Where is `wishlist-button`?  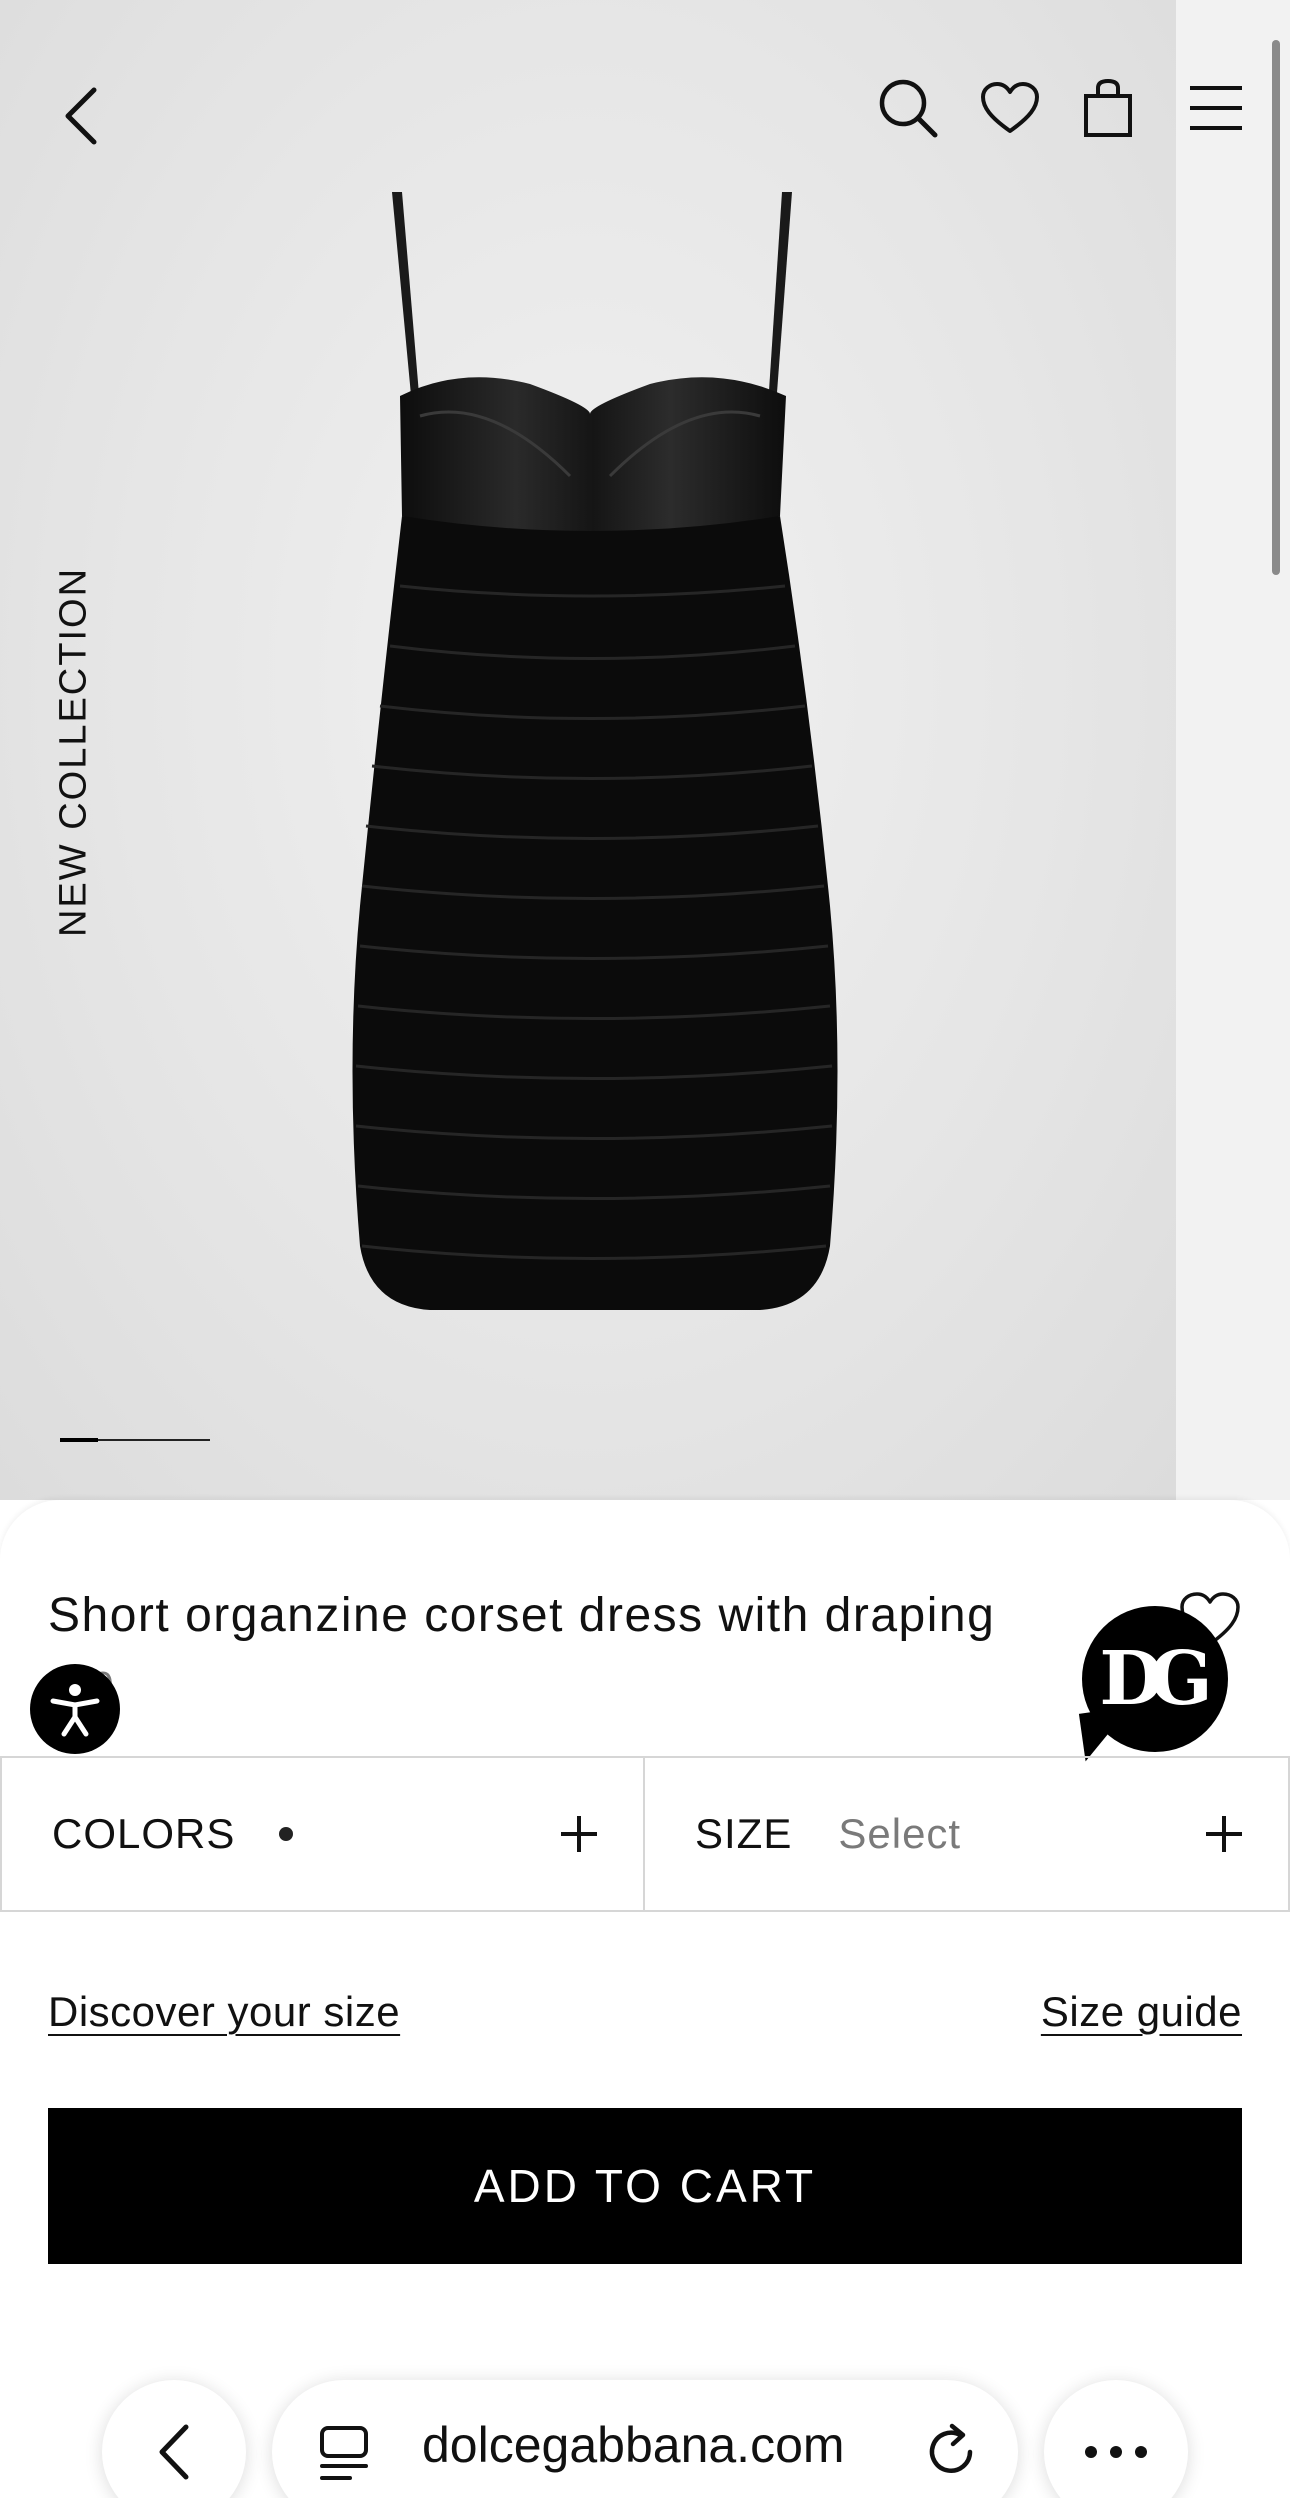 wishlist-button is located at coordinates (1010, 108).